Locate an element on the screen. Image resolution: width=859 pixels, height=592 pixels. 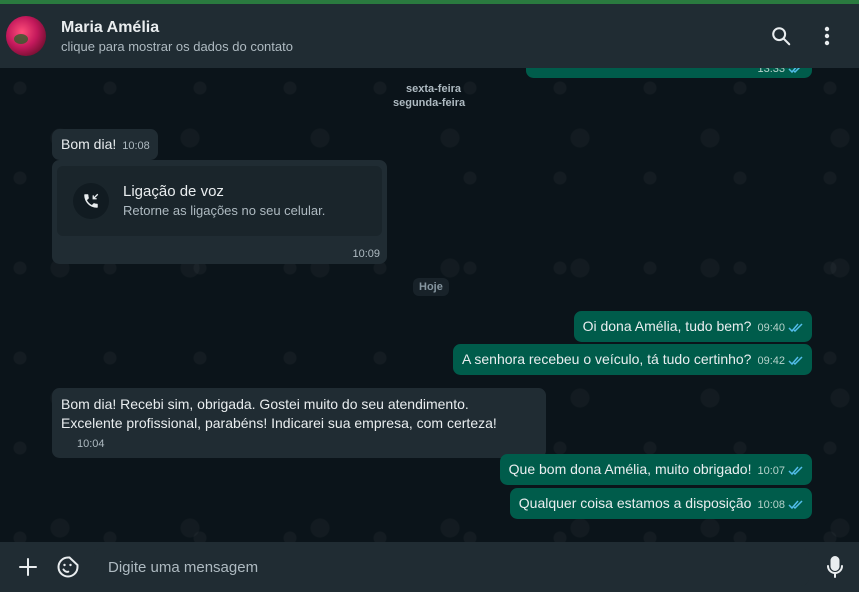
message-composer is located at coordinates (429, 567).